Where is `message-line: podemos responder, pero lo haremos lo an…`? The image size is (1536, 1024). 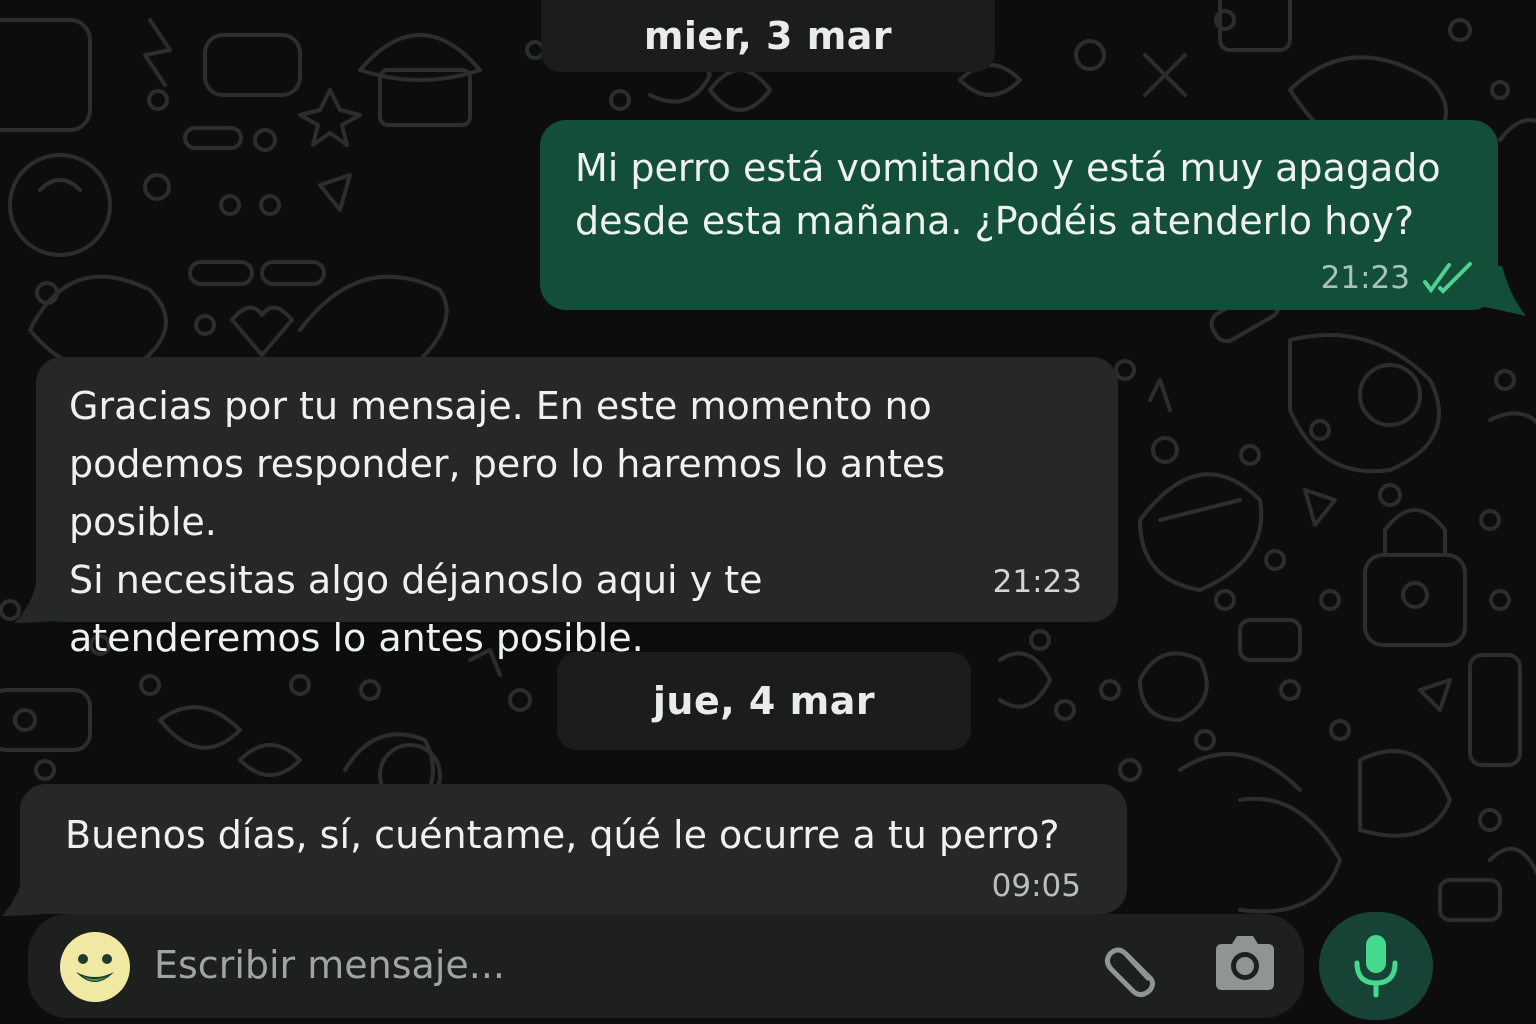
message-line: podemos responder, pero lo haremos lo an… is located at coordinates (507, 493).